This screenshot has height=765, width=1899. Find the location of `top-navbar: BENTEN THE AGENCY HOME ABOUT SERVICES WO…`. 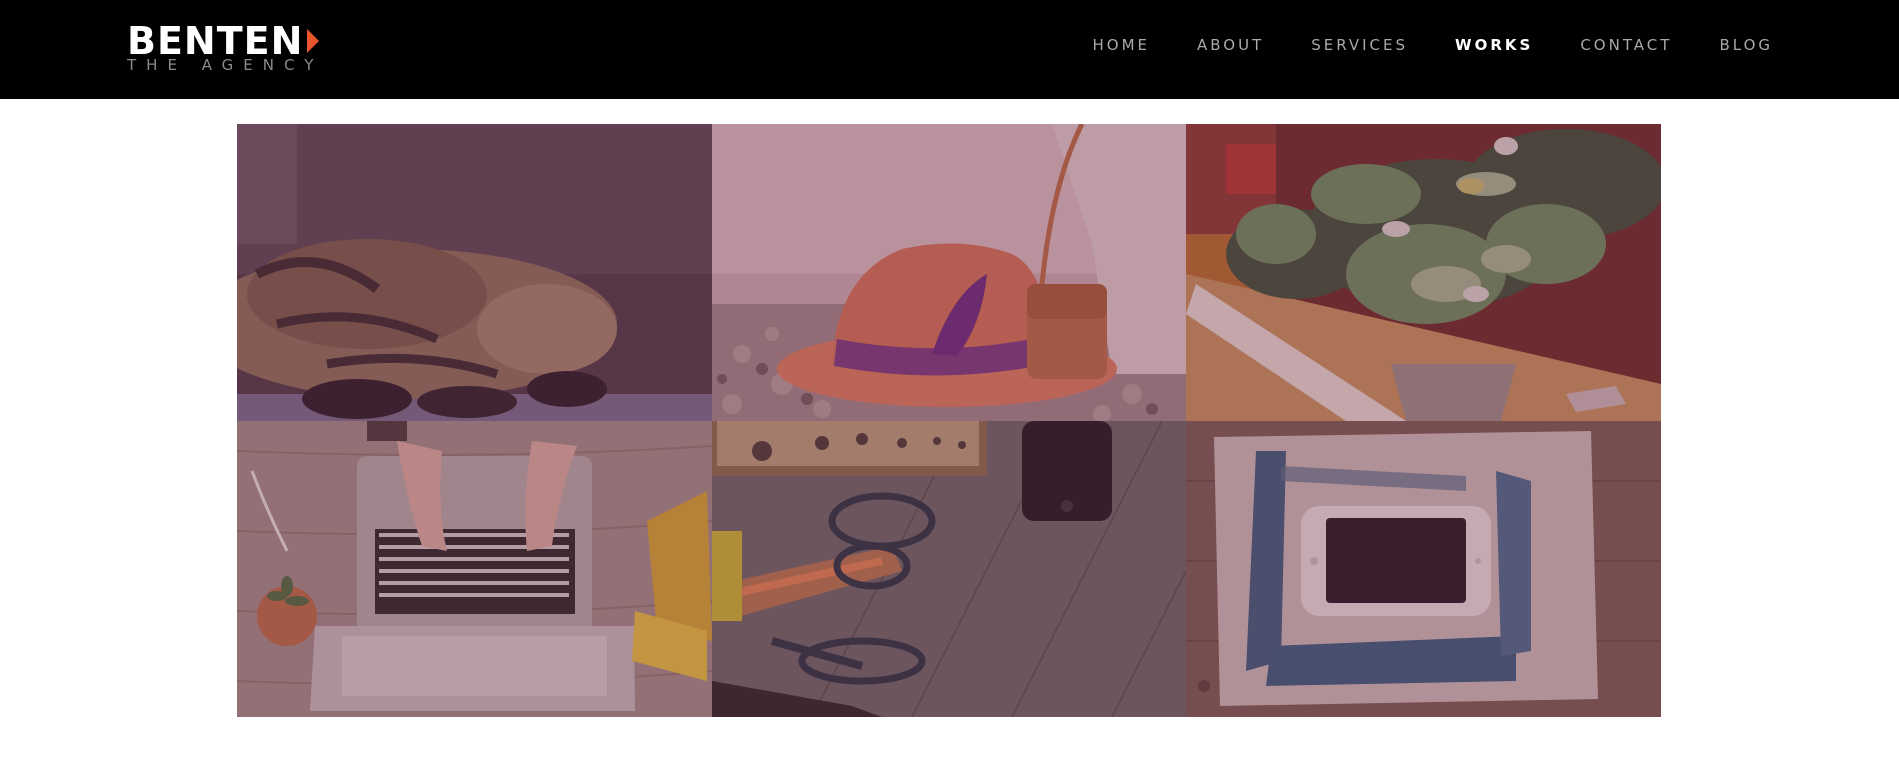

top-navbar: BENTEN THE AGENCY HOME ABOUT SERVICES WO… is located at coordinates (949, 49).